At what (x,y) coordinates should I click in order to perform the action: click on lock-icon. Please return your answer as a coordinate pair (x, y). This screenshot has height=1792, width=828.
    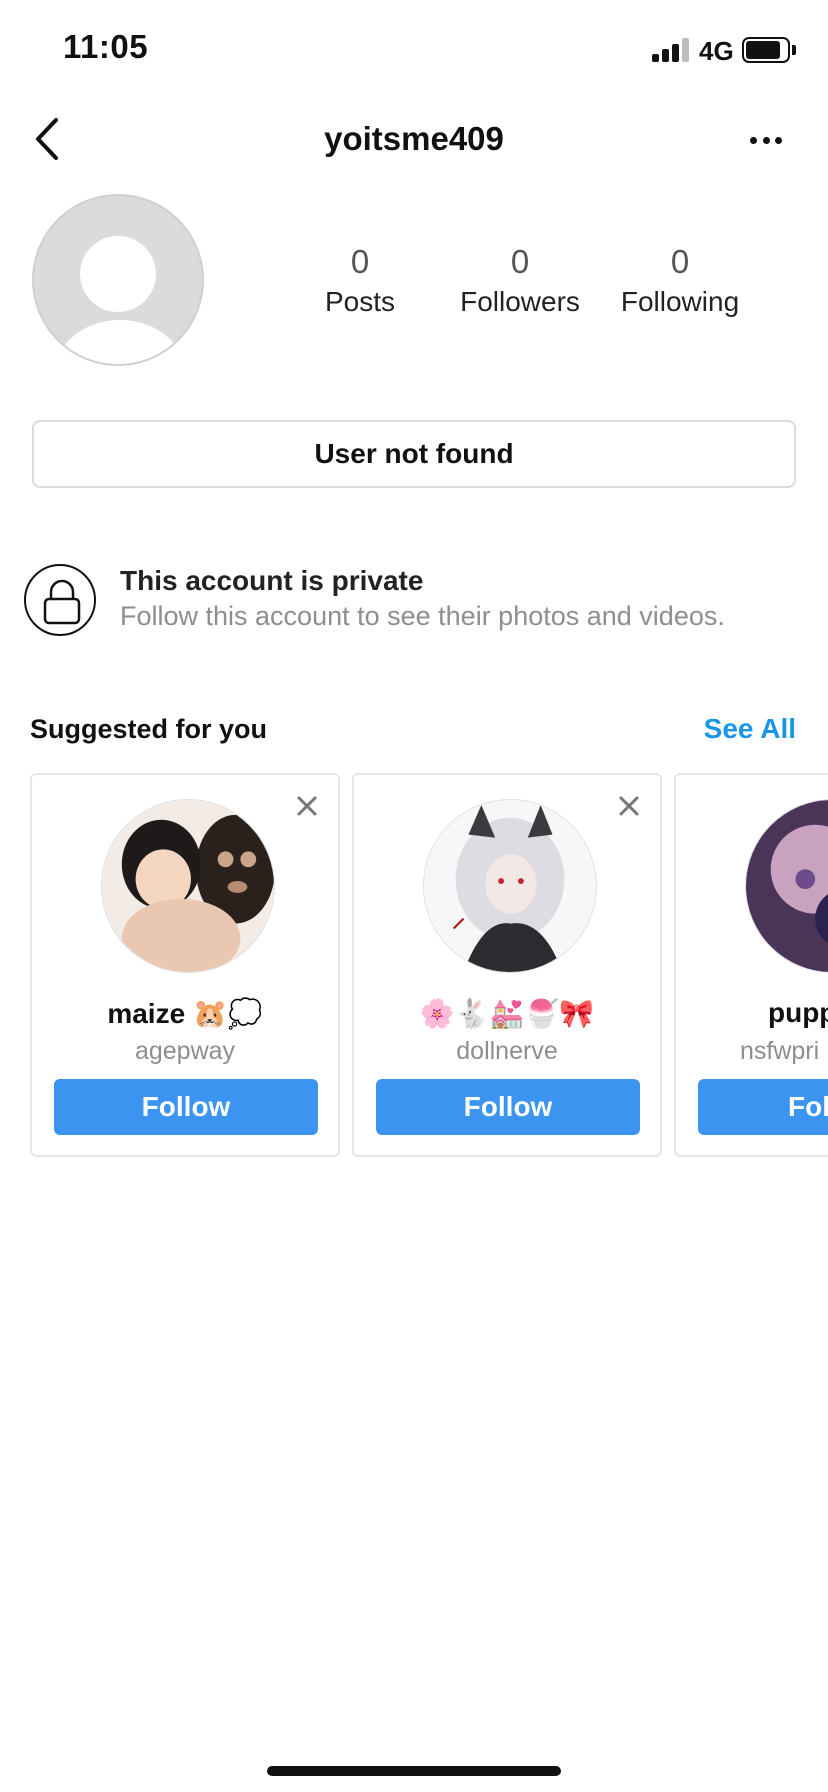
    Looking at the image, I should click on (60, 600).